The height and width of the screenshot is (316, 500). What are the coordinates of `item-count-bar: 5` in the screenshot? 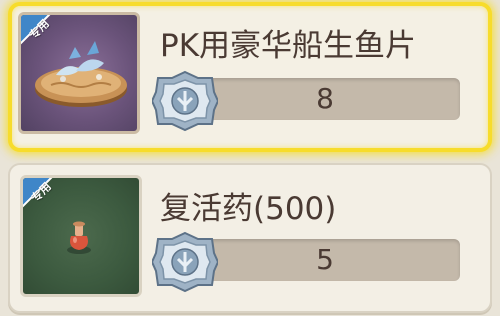 It's located at (325, 260).